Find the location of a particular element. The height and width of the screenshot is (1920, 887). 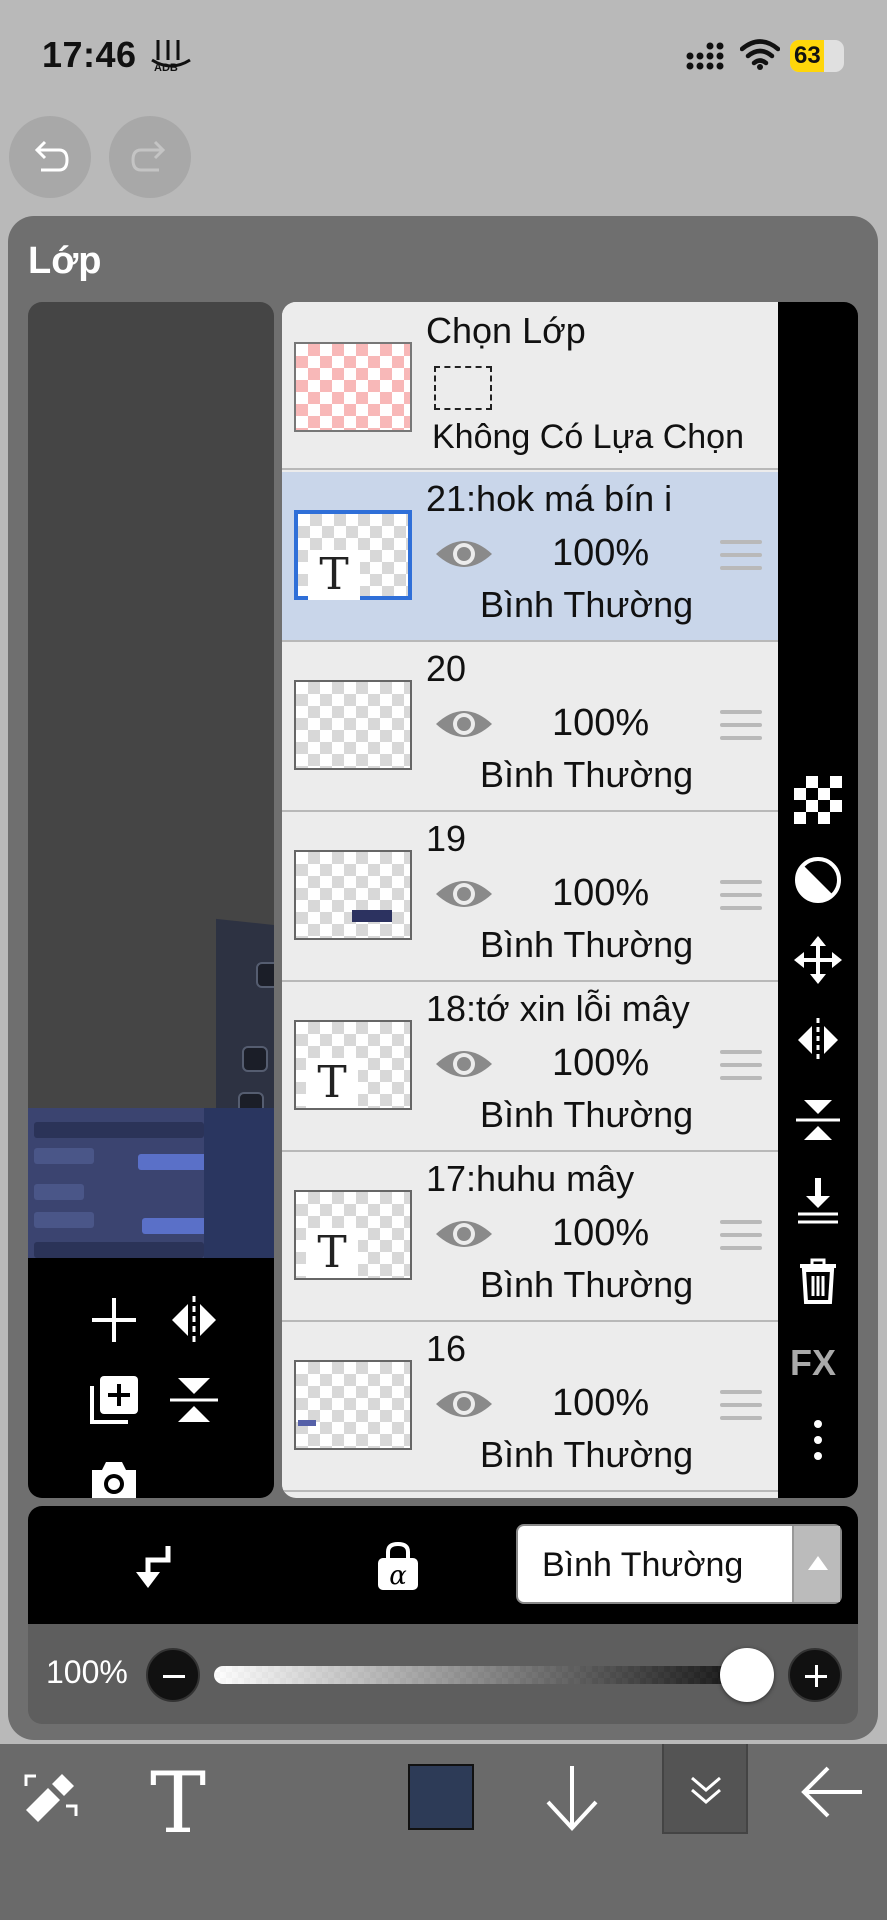

merge-down-icon is located at coordinates (818, 1200).